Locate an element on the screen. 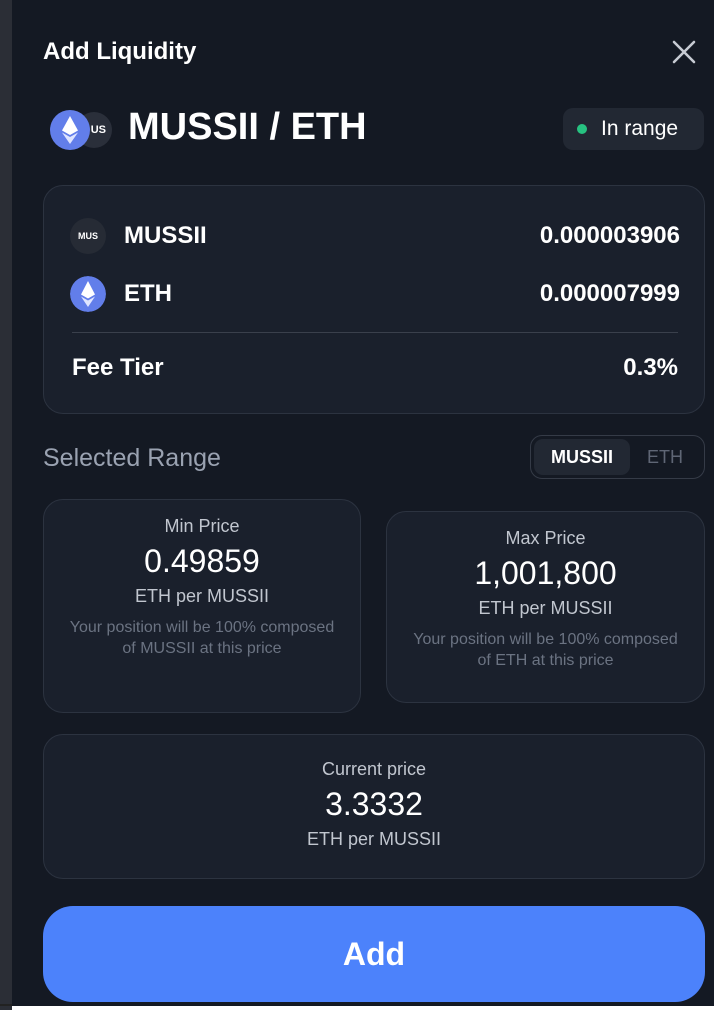 Image resolution: width=714 pixels, height=1010 pixels. background-page-strip is located at coordinates (6, 505).